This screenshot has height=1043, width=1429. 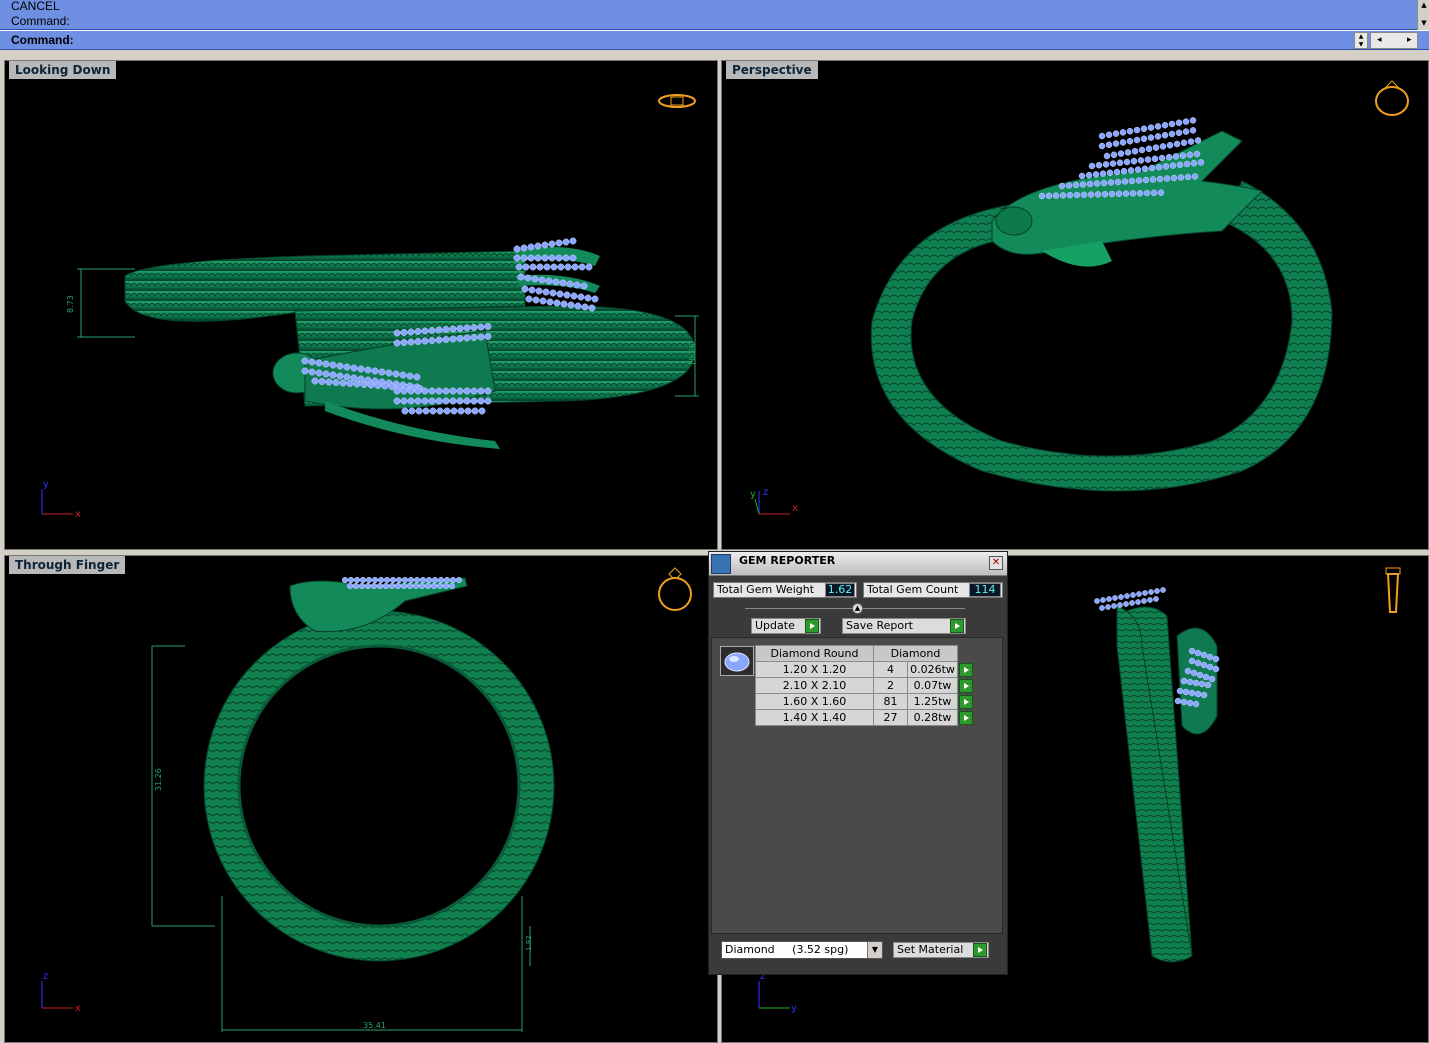 I want to click on close-icon: ✕, so click(x=996, y=563).